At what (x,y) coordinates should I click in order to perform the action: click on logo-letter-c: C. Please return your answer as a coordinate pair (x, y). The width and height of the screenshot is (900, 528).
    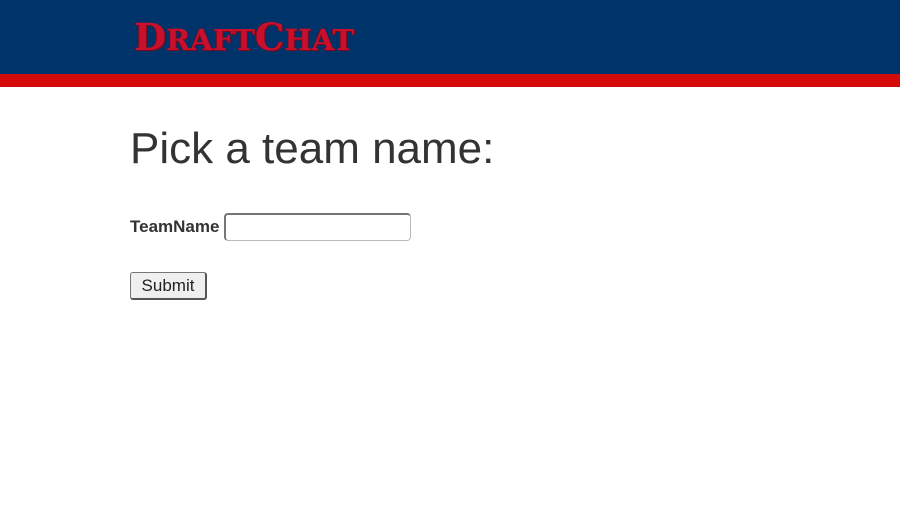
    Looking at the image, I should click on (269, 37).